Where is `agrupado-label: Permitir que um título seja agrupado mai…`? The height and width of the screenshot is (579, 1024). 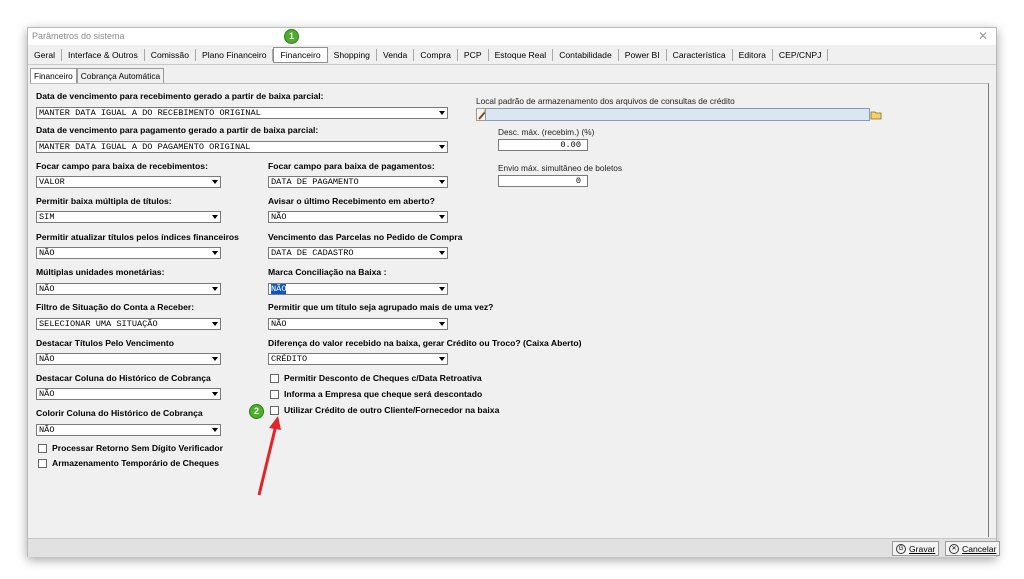 agrupado-label: Permitir que um título seja agrupado mai… is located at coordinates (381, 307).